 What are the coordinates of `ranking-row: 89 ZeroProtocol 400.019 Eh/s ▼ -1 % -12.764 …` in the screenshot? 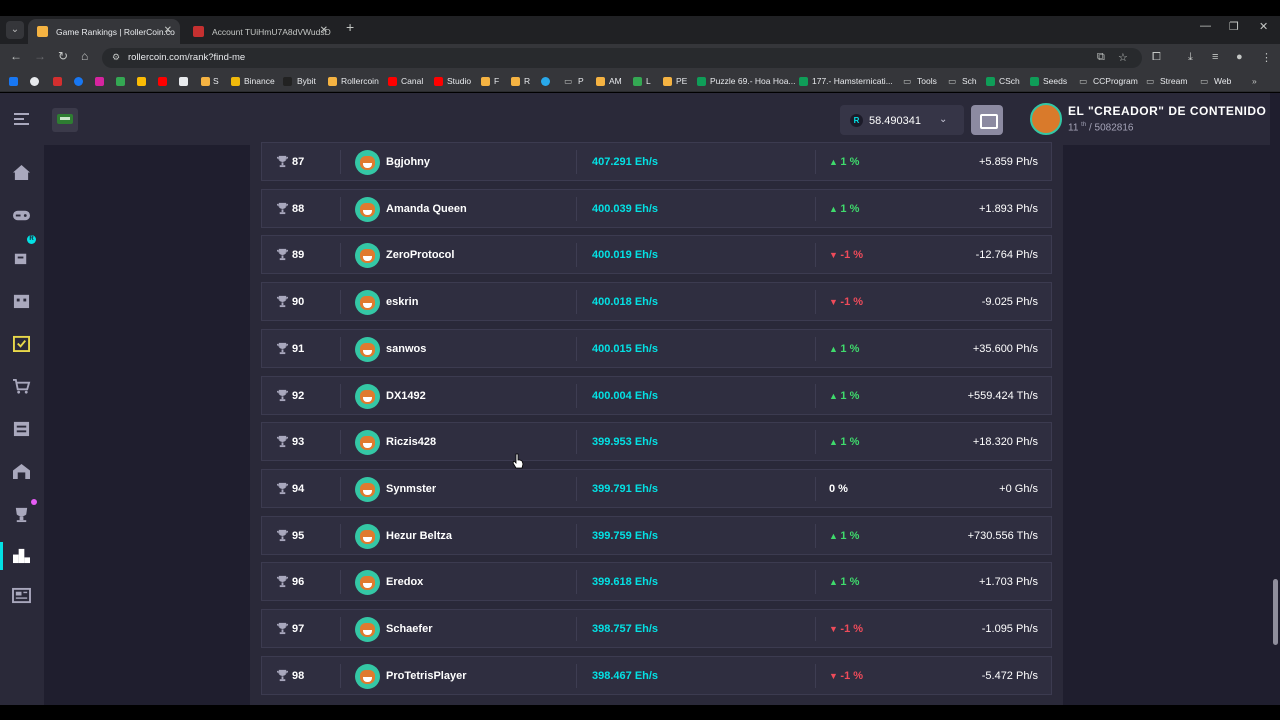 It's located at (656, 254).